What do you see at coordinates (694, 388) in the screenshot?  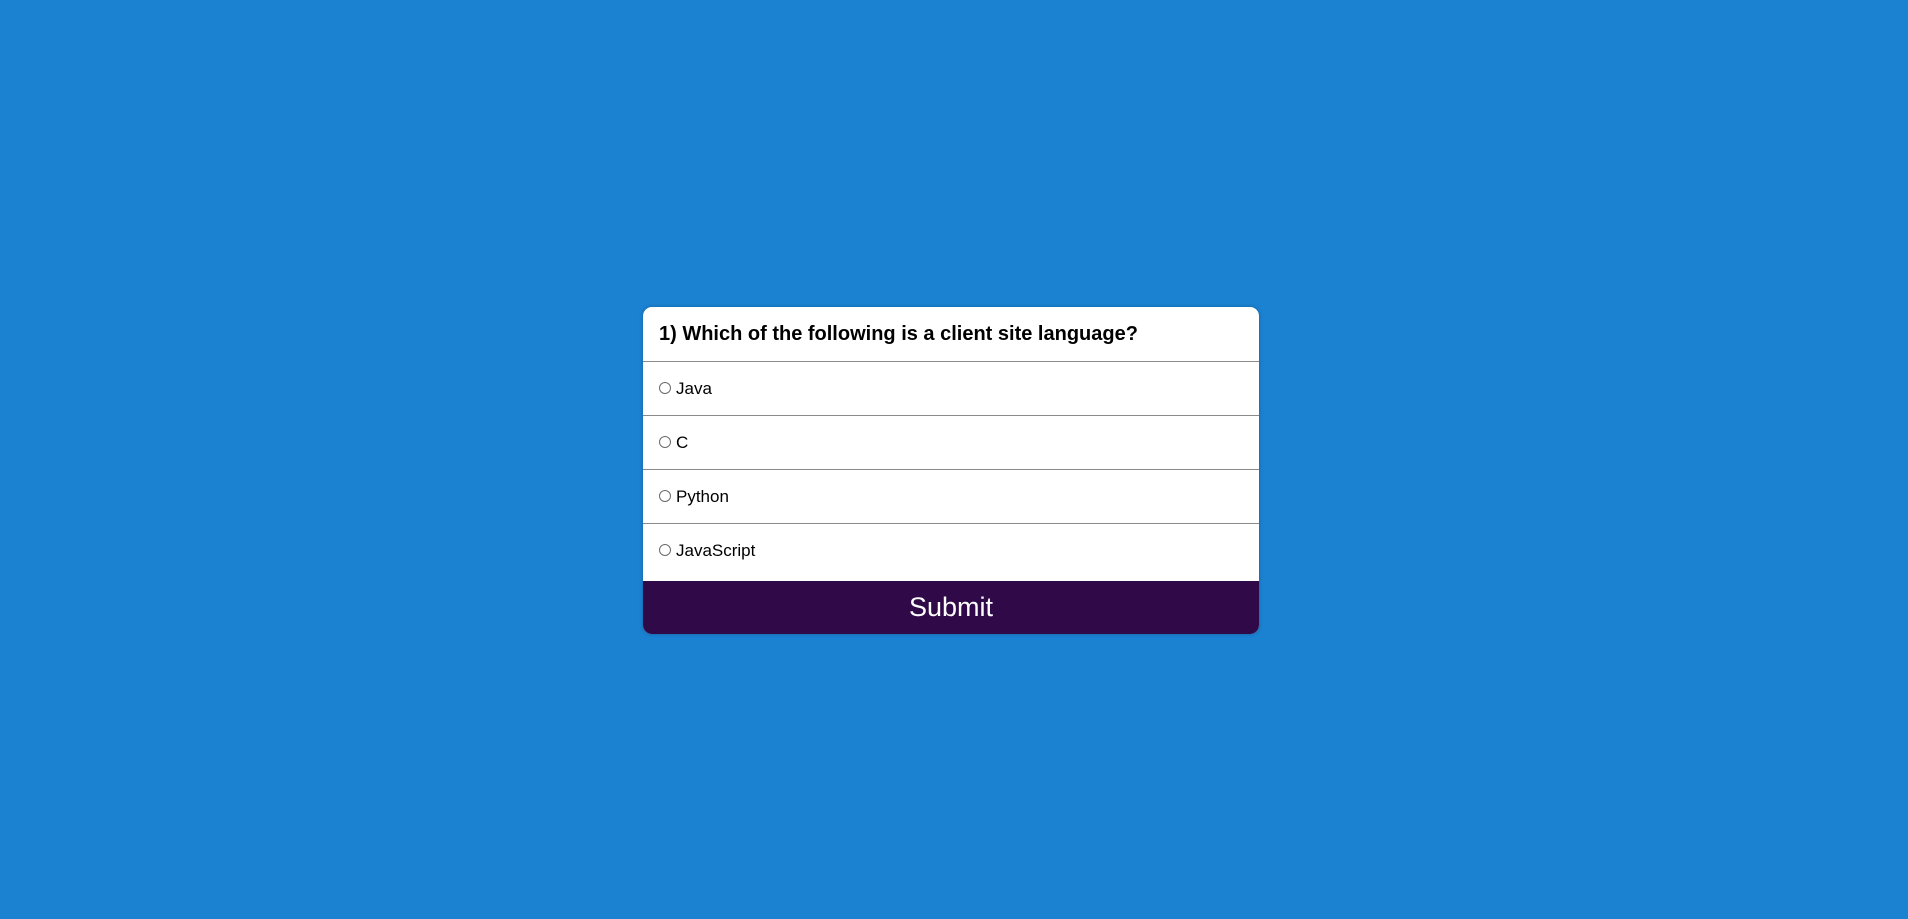 I see `option-label: Java` at bounding box center [694, 388].